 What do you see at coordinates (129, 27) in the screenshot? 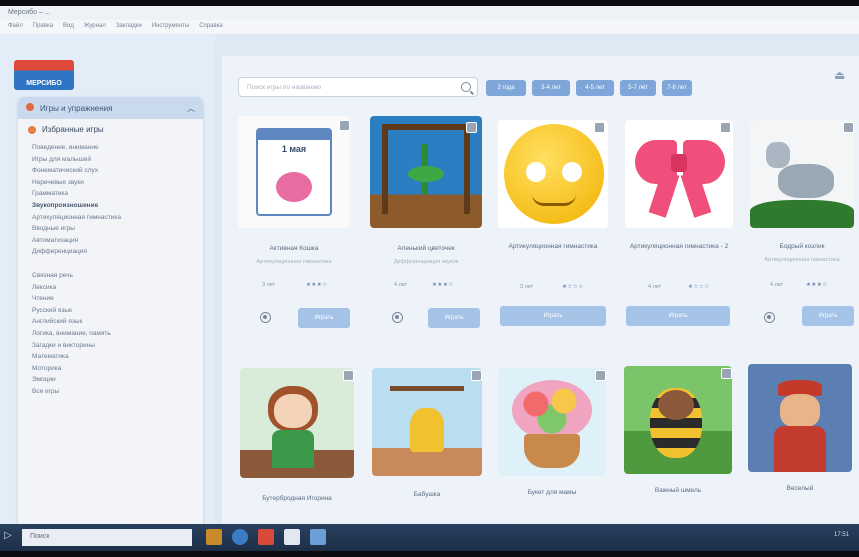
I see `menu-bookmarks: Закладки` at bounding box center [129, 27].